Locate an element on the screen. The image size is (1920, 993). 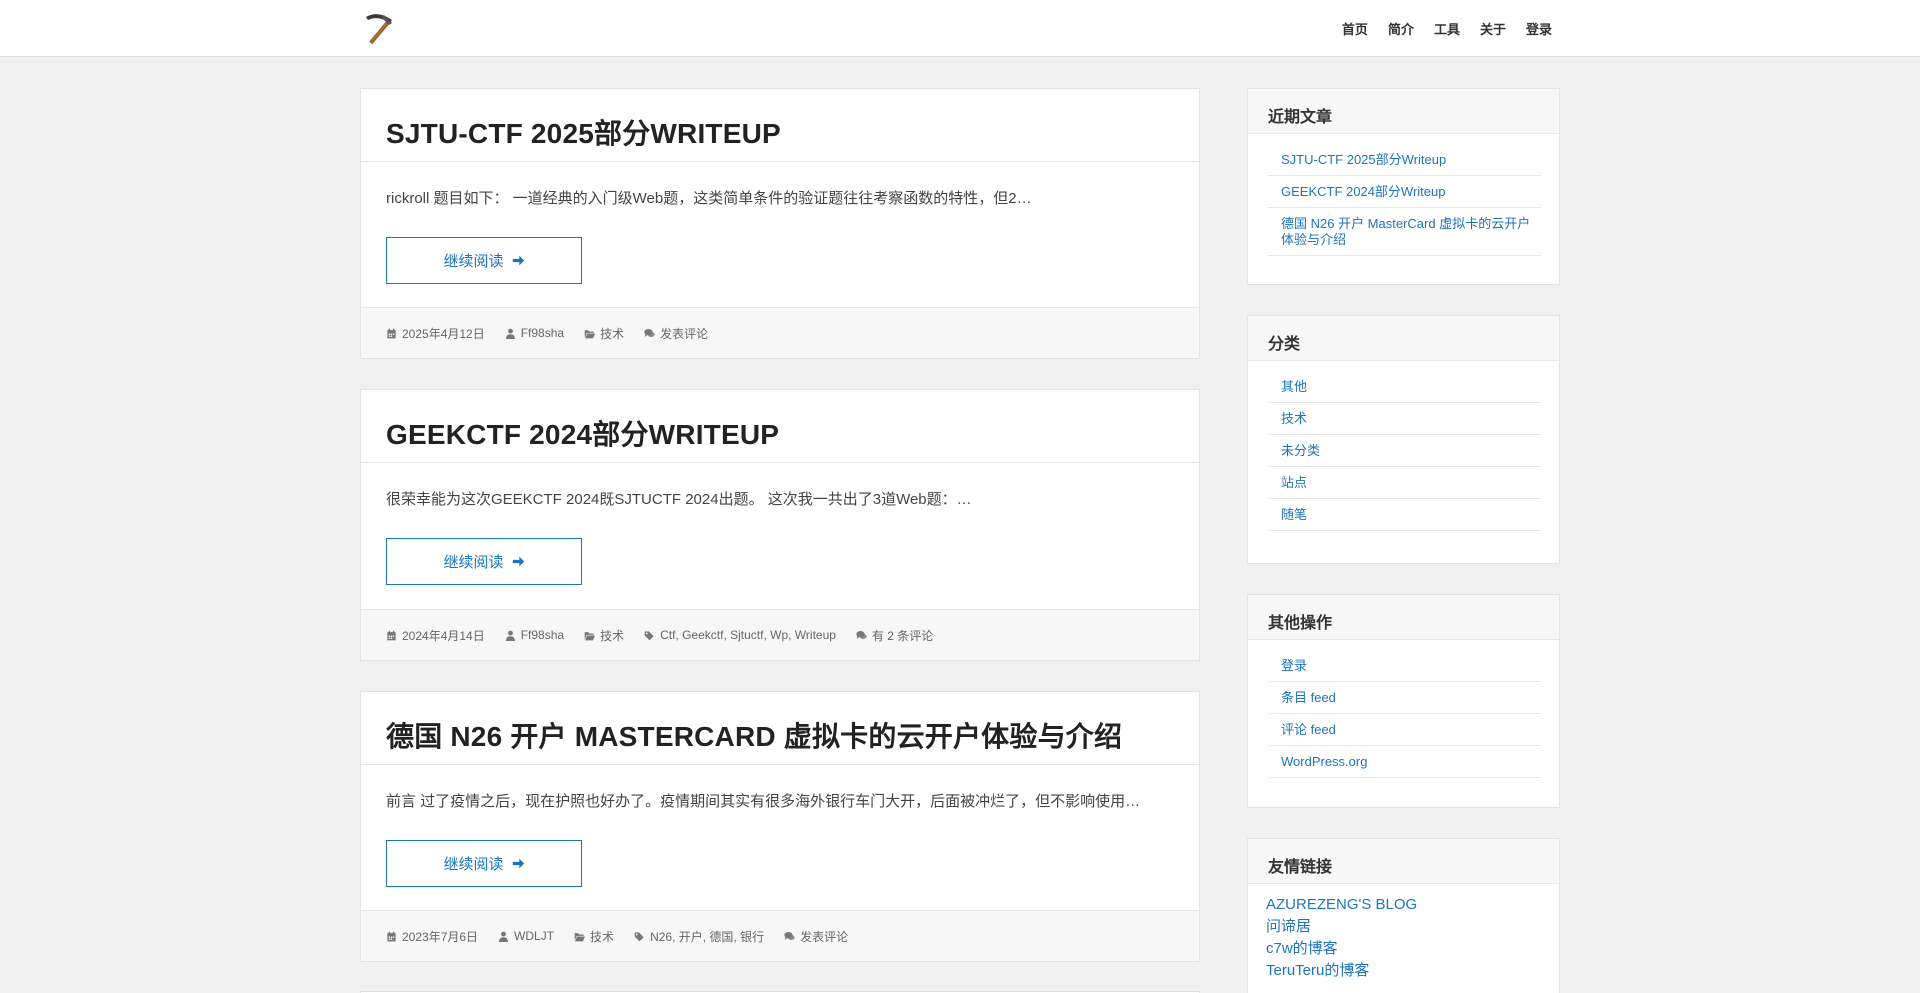
post-date-link: 2024年4月14日 is located at coordinates (443, 635).